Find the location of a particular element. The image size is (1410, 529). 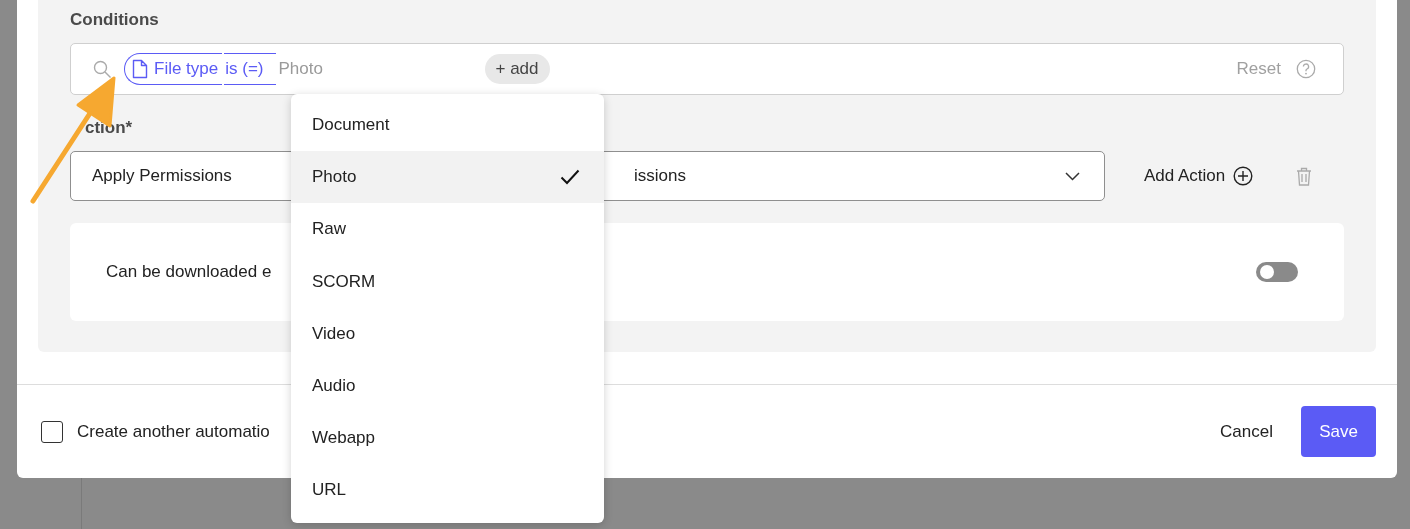

section-label: Conditions is located at coordinates (115, 20).